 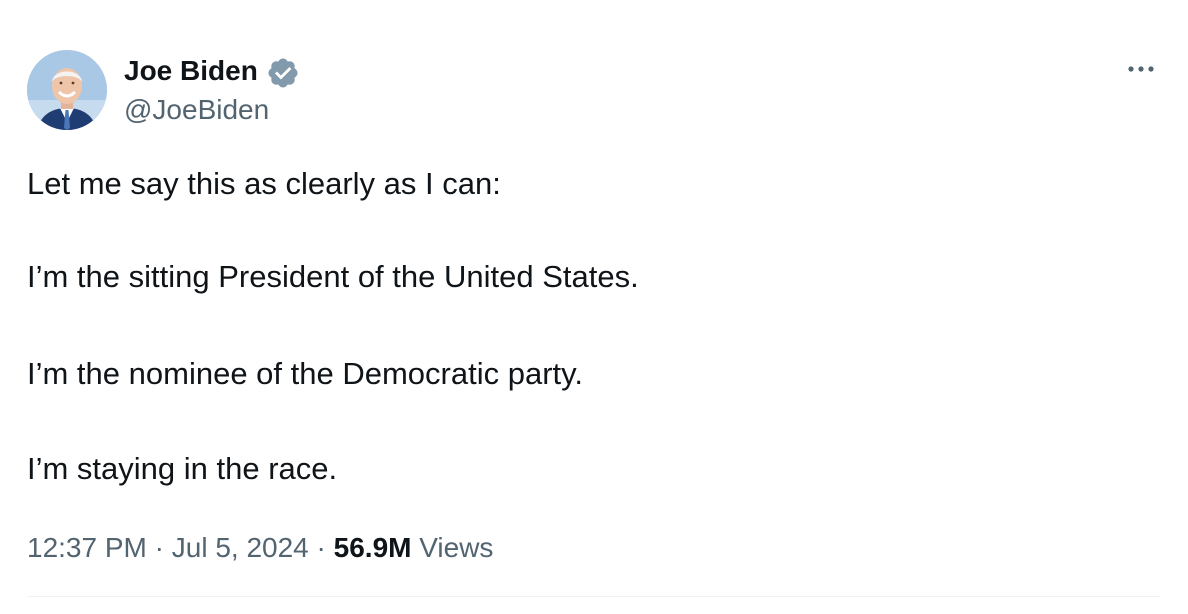 I want to click on more-options-button, so click(x=1141, y=69).